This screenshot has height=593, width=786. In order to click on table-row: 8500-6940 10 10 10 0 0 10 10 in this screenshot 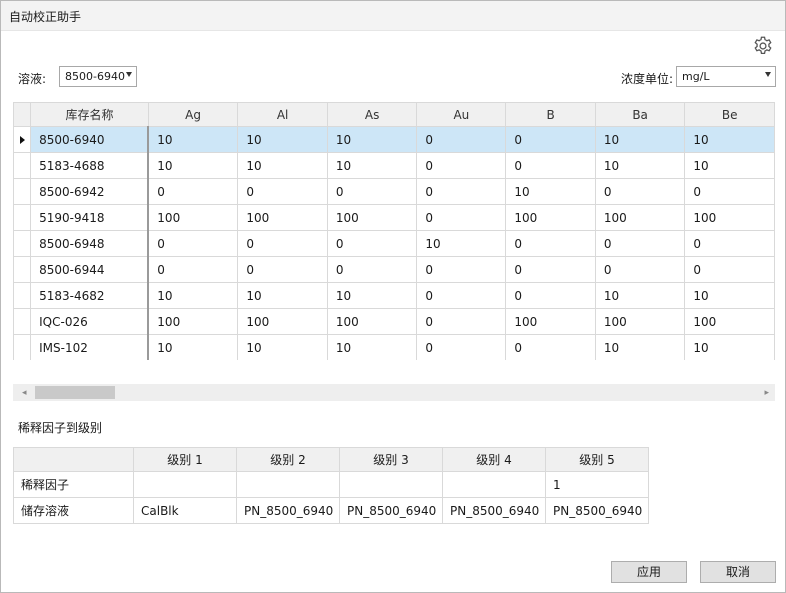, I will do `click(394, 139)`.